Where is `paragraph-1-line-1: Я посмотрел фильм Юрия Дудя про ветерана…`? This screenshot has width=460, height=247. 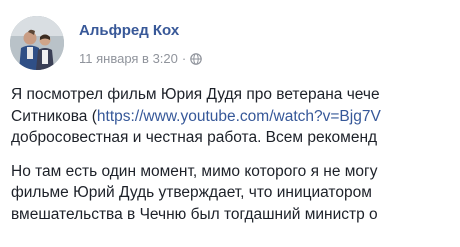 paragraph-1-line-1: Я посмотрел фильм Юрия Дудя про ветерана… is located at coordinates (195, 94).